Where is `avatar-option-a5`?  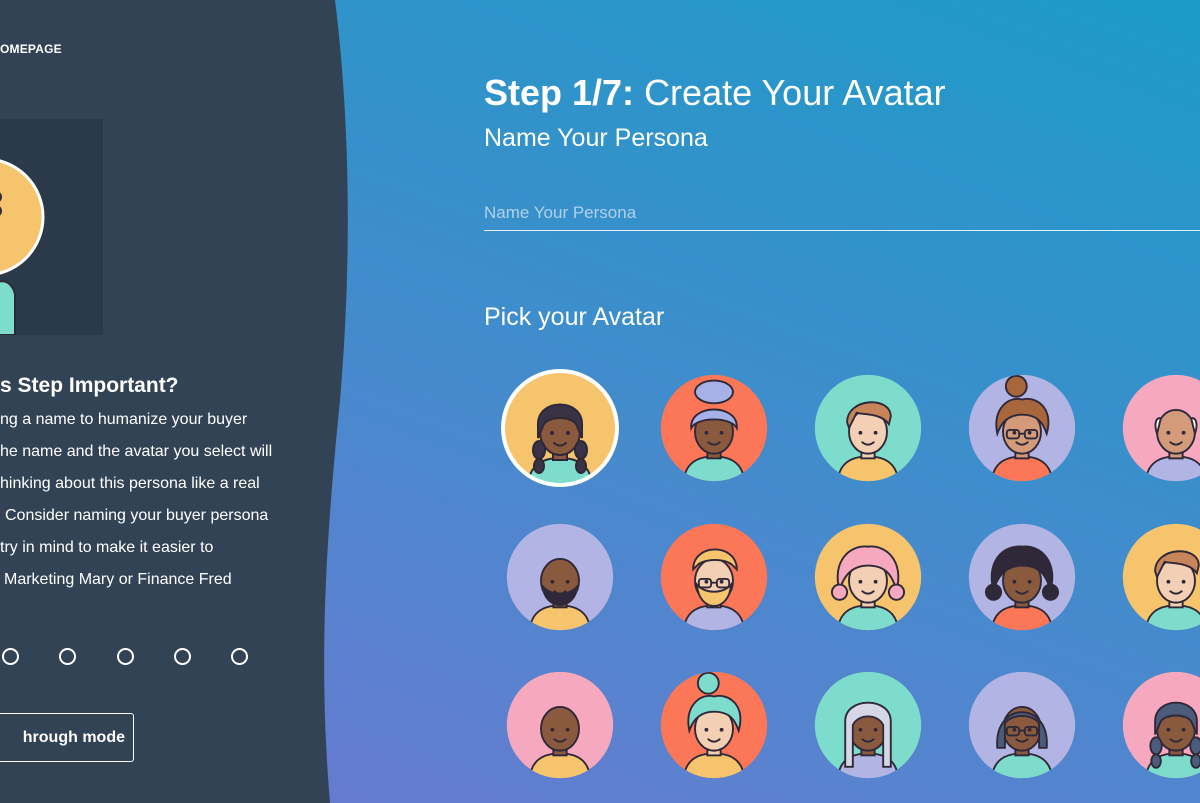
avatar-option-a5 is located at coordinates (1160, 428).